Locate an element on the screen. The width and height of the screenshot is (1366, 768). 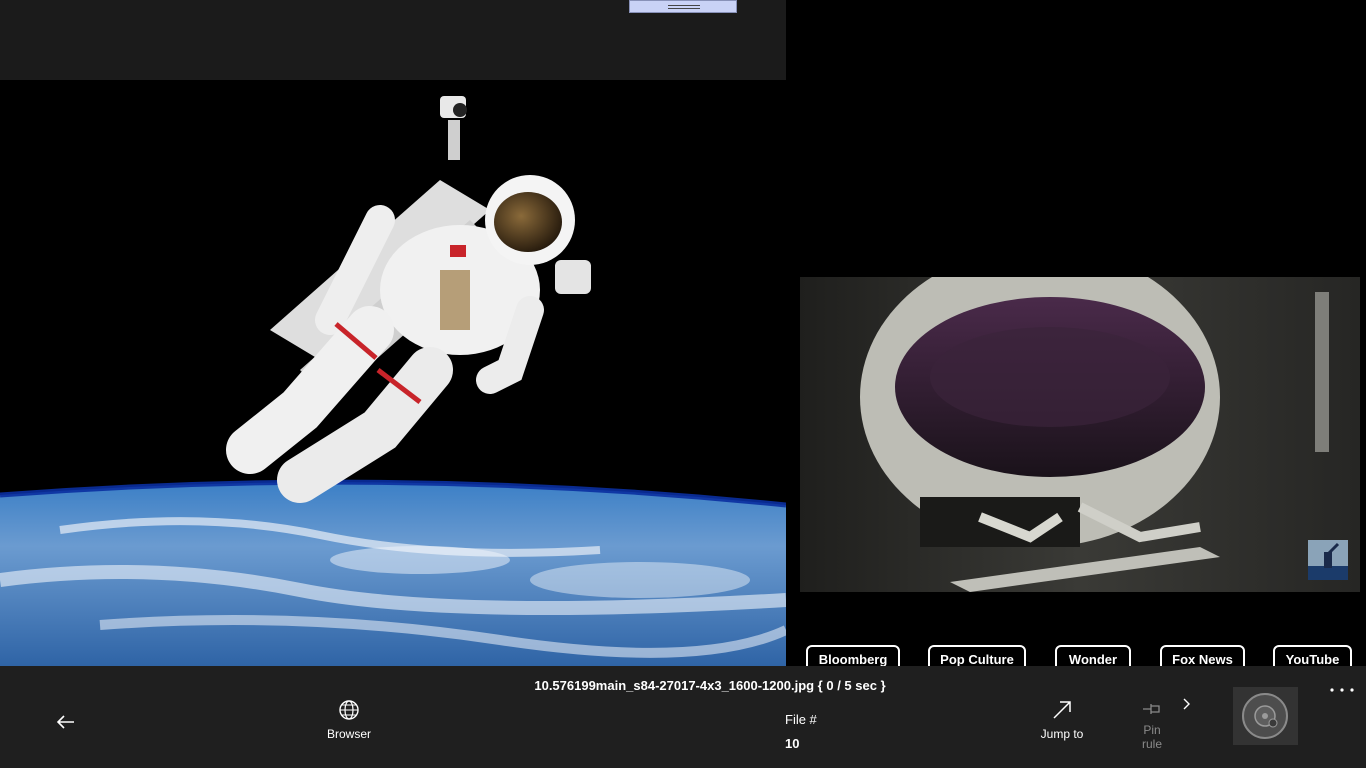
drag-handle is located at coordinates (683, 6).